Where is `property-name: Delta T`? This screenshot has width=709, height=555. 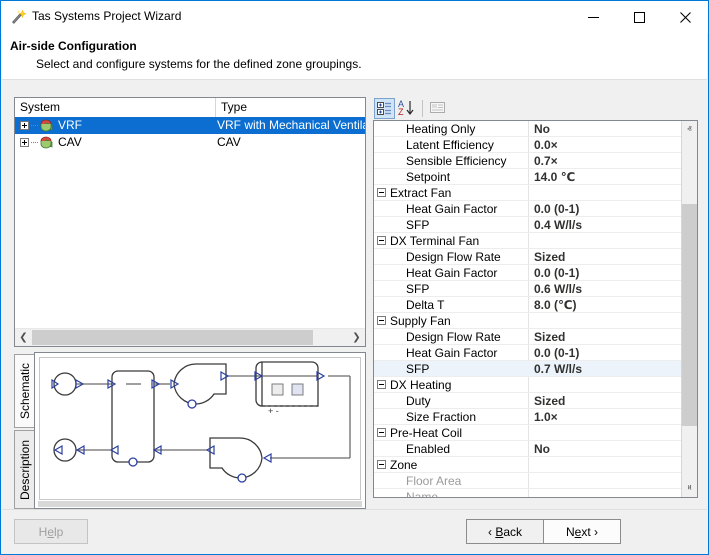
property-name: Delta T is located at coordinates (425, 305).